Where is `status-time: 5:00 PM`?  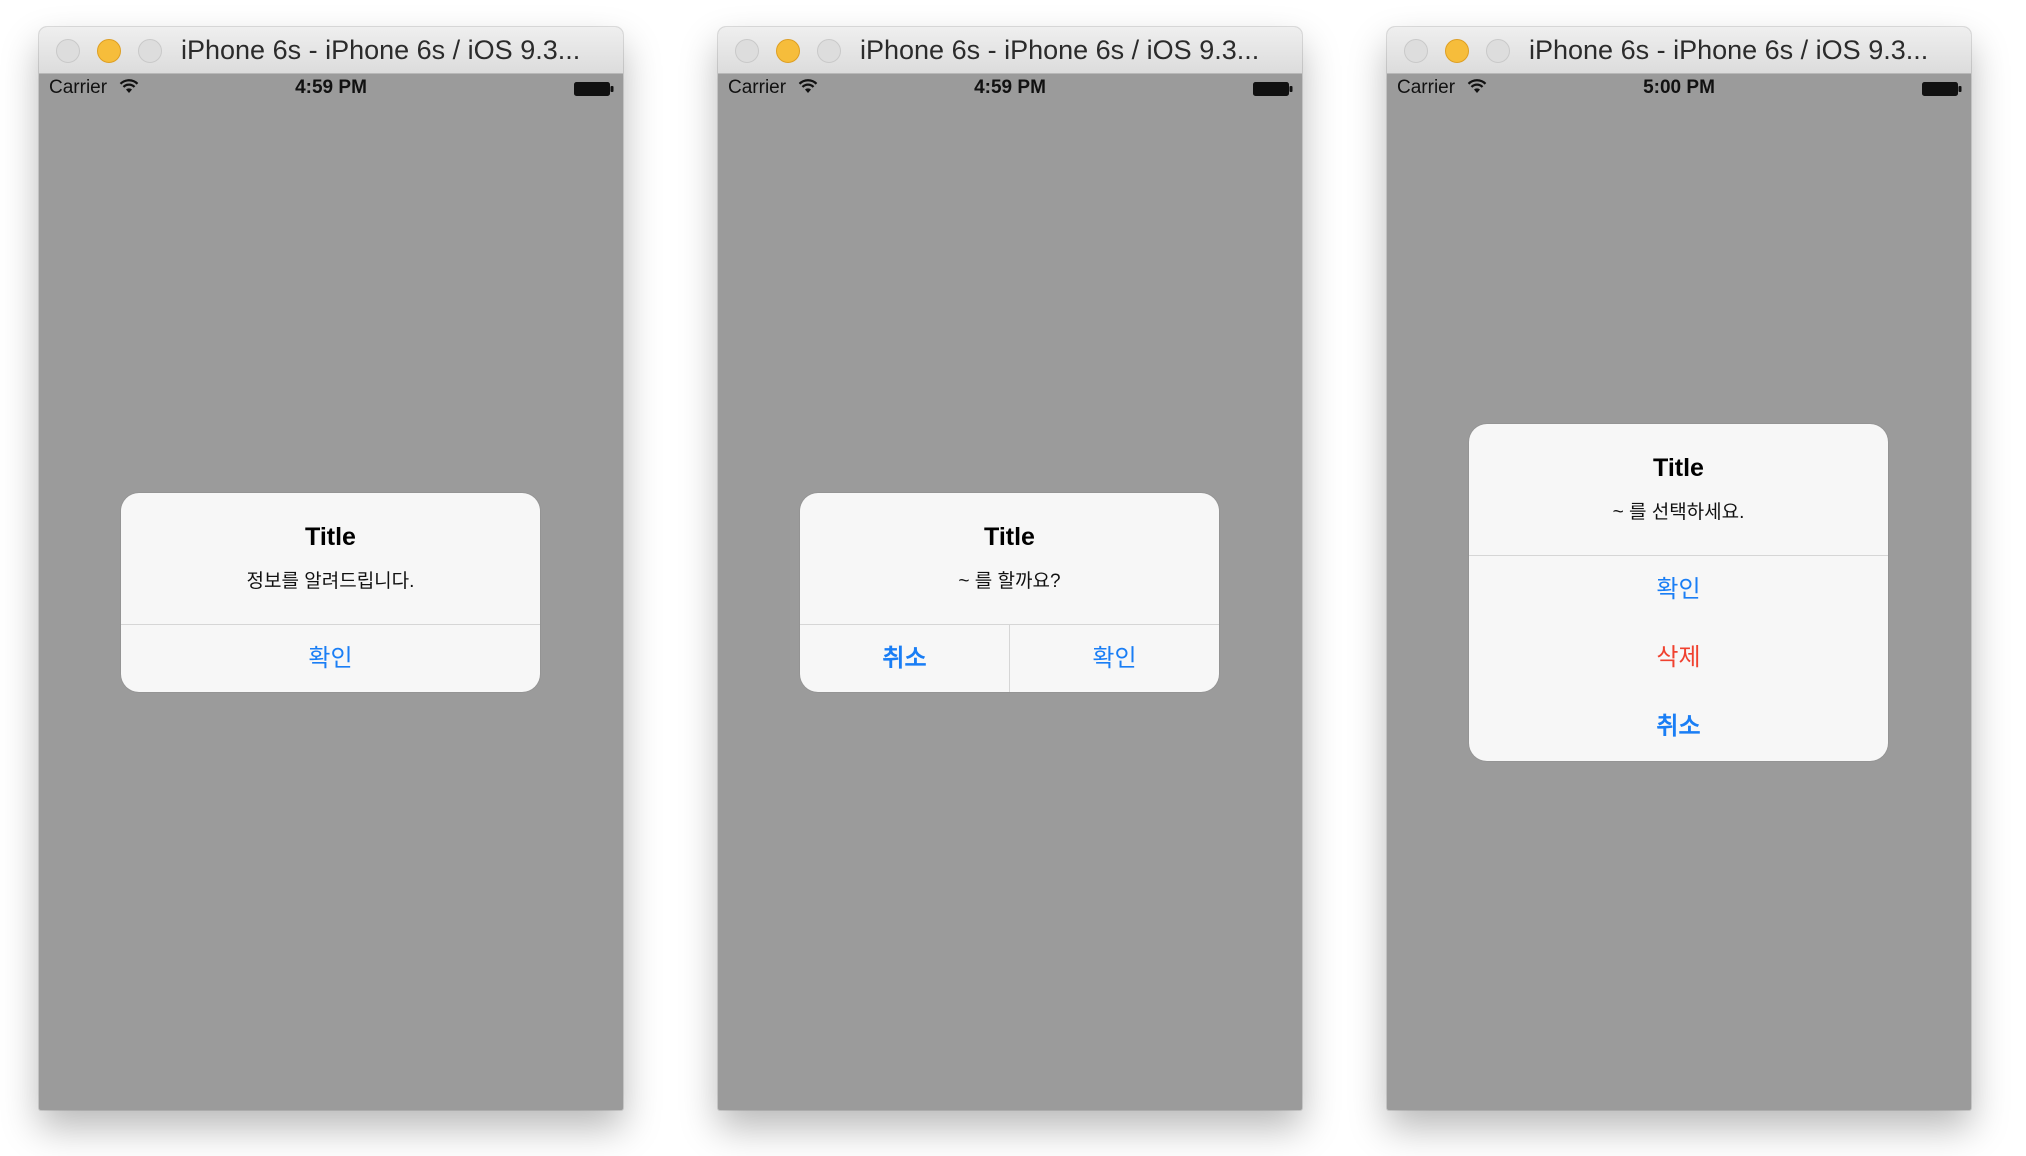
status-time: 5:00 PM is located at coordinates (1679, 87).